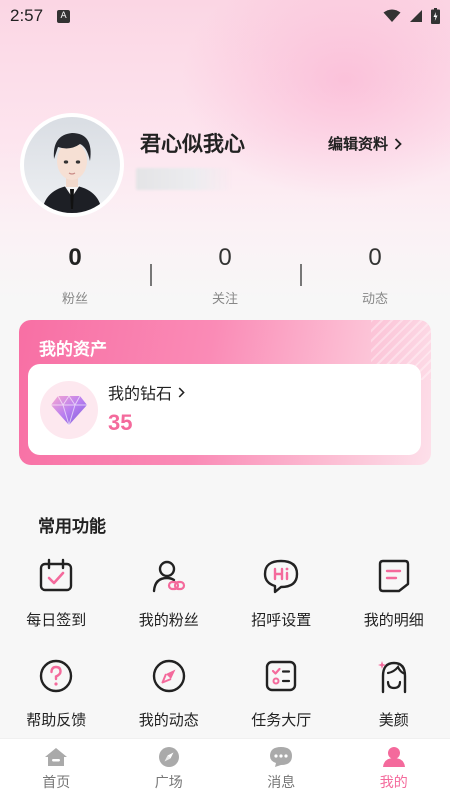  I want to click on task-list-icon, so click(281, 676).